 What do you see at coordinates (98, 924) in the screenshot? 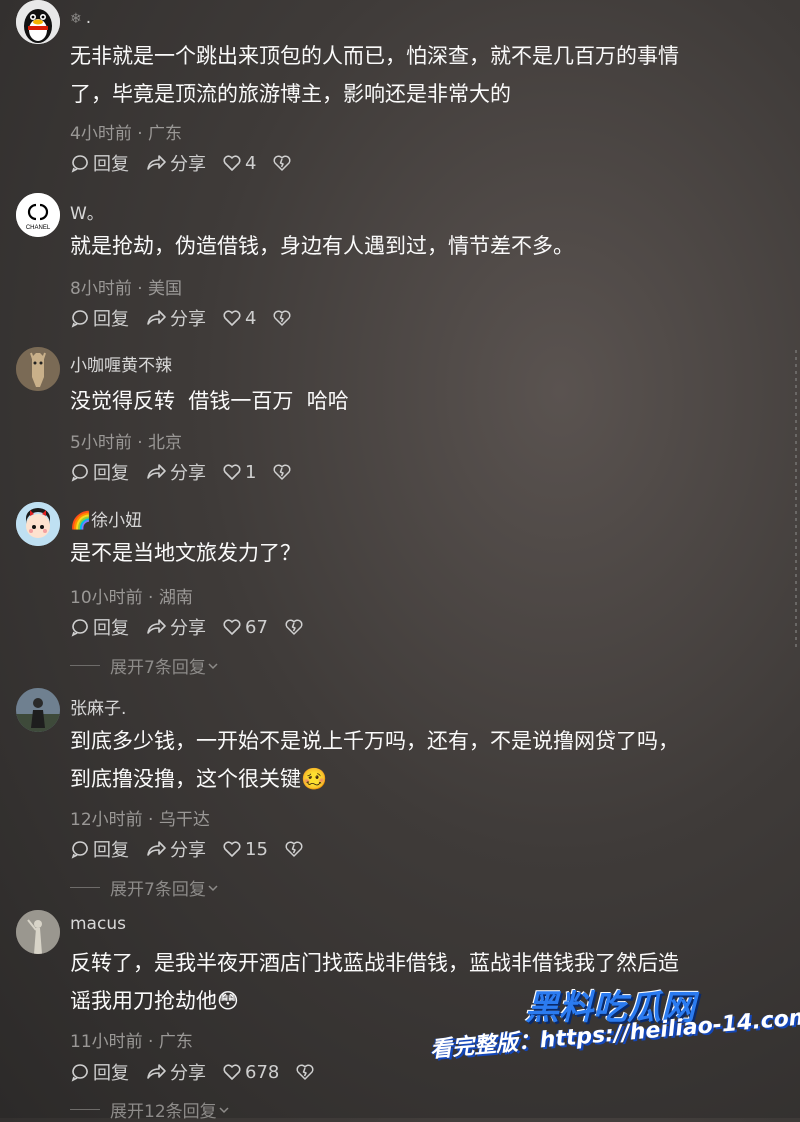
I see `username: macus` at bounding box center [98, 924].